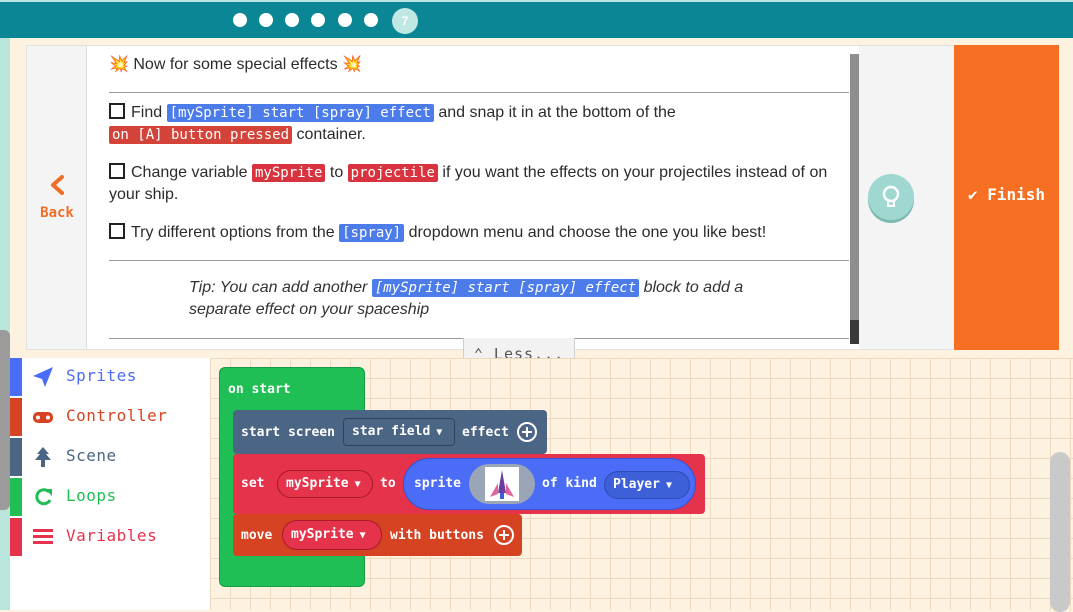 The width and height of the screenshot is (1073, 612). I want to click on tutorial-scrollbar, so click(854, 199).